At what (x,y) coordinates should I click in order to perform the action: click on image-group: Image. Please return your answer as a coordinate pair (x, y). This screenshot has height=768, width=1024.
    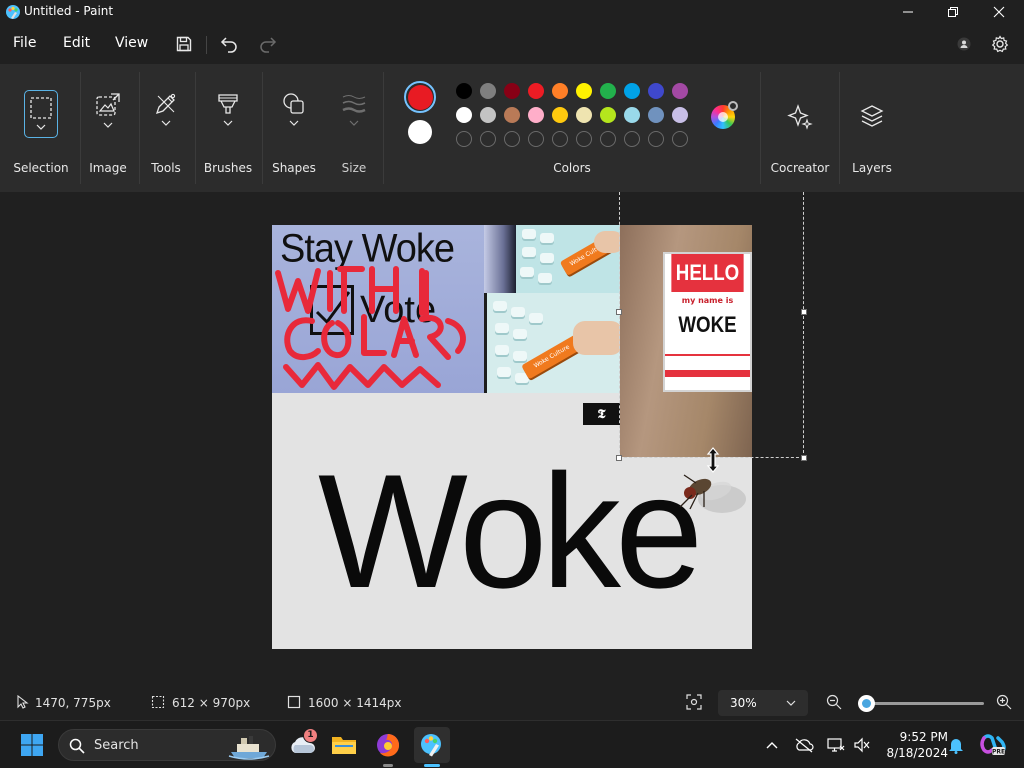
    Looking at the image, I should click on (108, 128).